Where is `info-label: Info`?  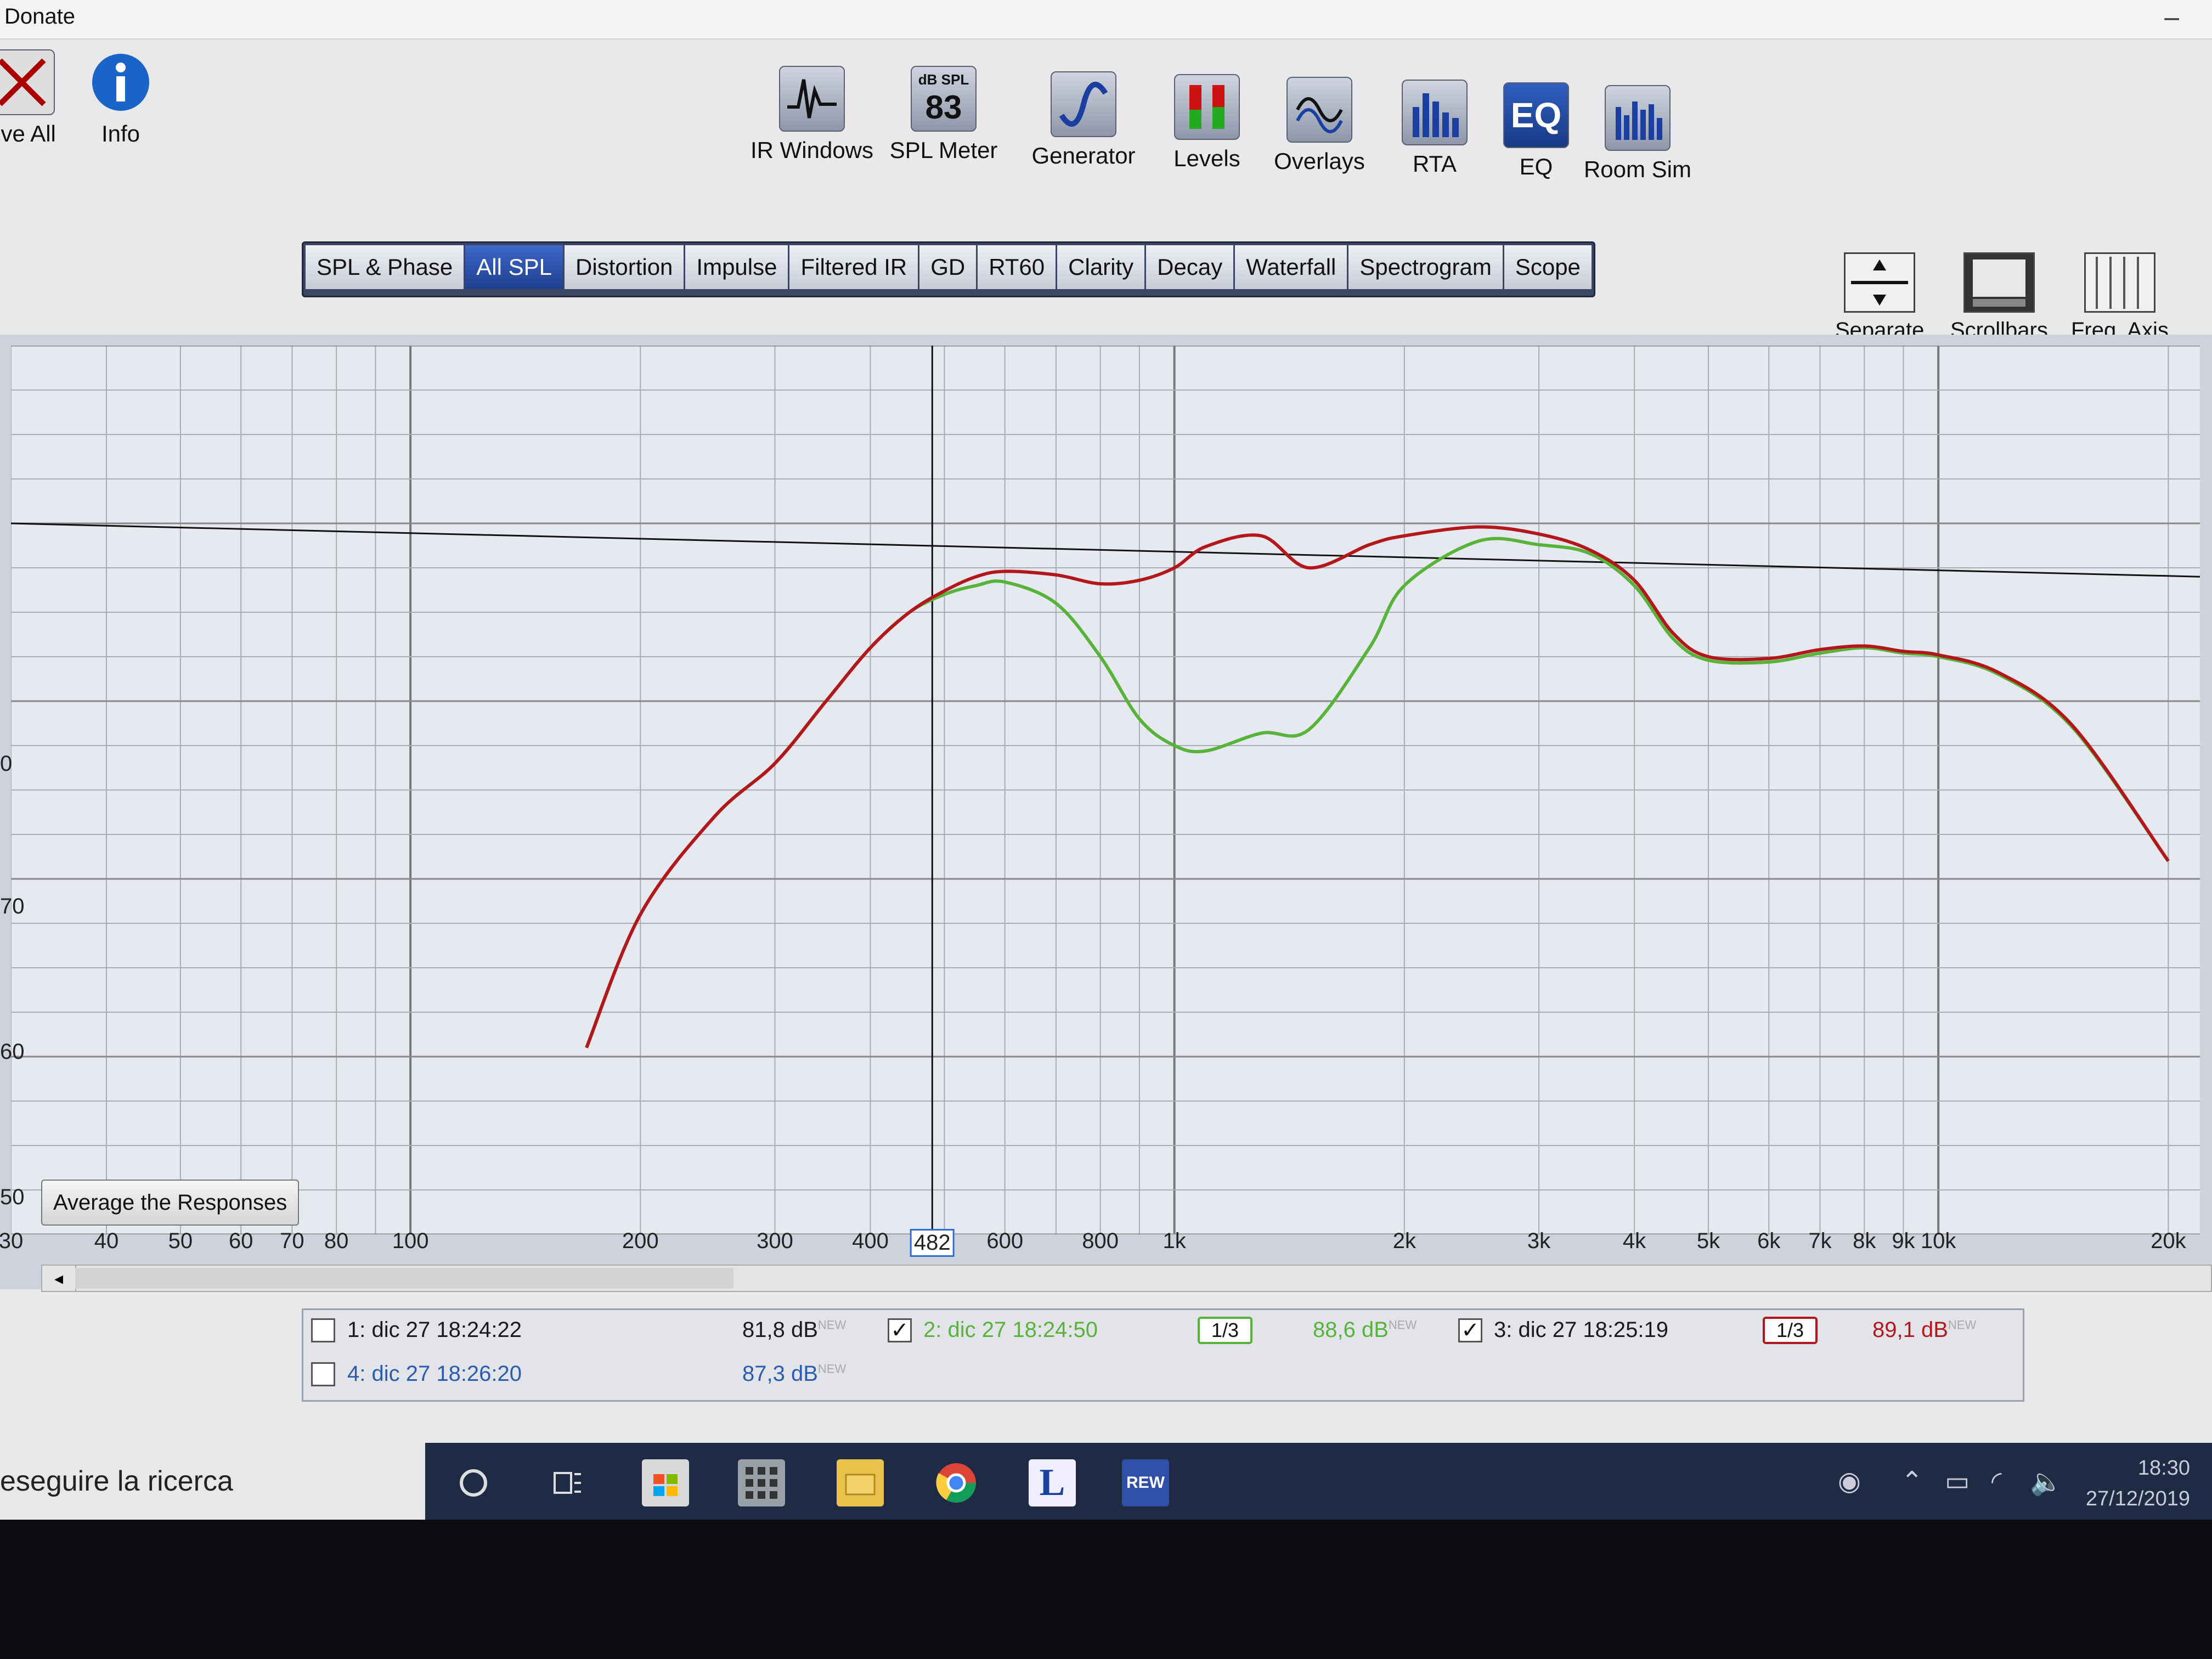 info-label: Info is located at coordinates (120, 133).